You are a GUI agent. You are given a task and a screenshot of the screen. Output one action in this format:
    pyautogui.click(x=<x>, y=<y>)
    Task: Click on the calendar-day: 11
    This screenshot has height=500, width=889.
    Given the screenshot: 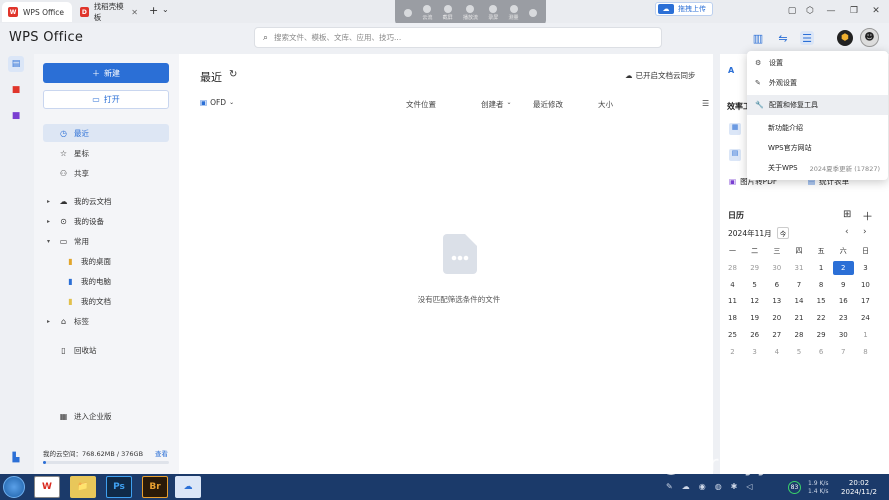 What is the action you would take?
    pyautogui.click(x=732, y=301)
    